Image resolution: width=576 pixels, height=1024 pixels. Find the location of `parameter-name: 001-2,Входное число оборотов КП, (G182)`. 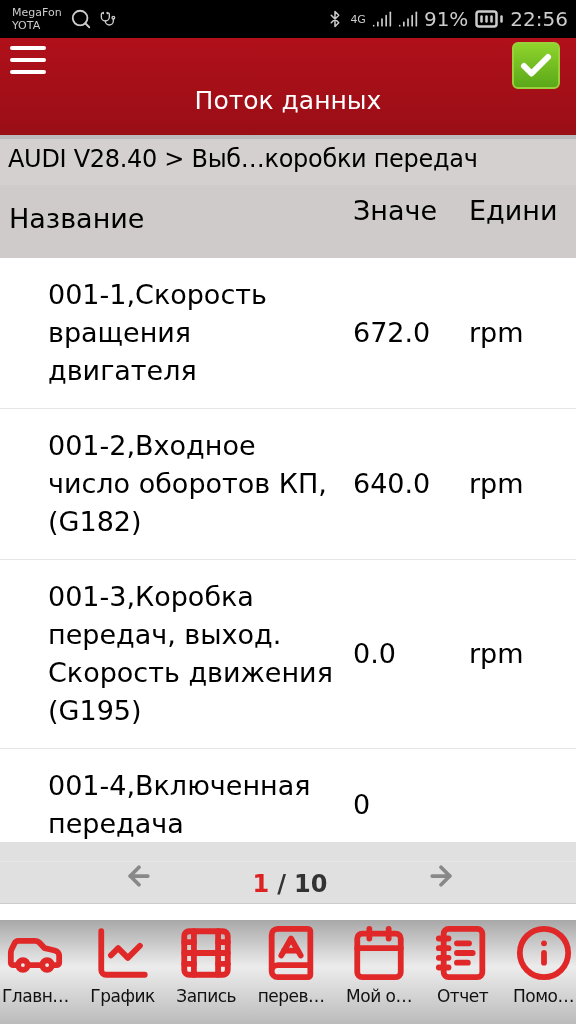

parameter-name: 001-2,Входное число оборотов КП, (G182) is located at coordinates (187, 484).